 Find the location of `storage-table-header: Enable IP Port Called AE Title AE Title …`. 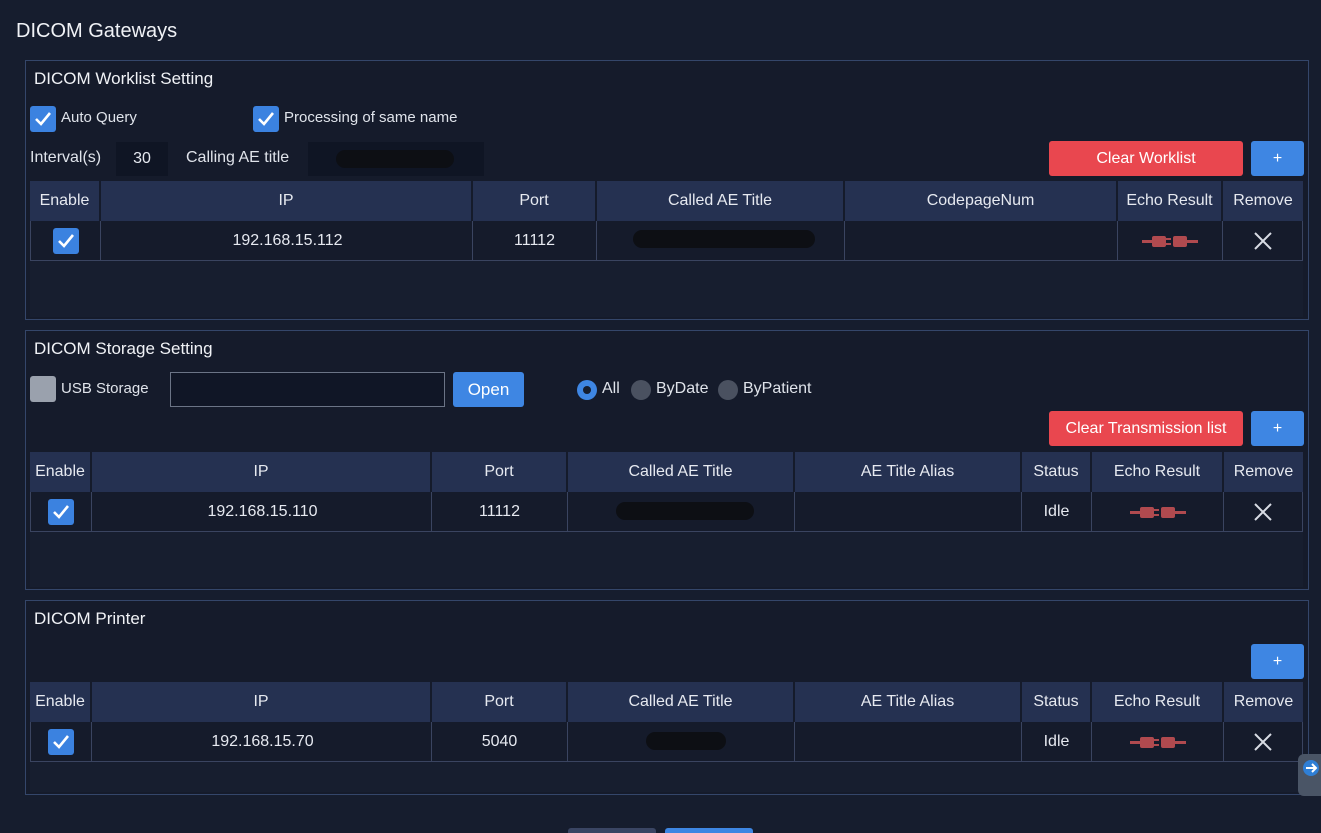

storage-table-header: Enable IP Port Called AE Title AE Title … is located at coordinates (666, 472).